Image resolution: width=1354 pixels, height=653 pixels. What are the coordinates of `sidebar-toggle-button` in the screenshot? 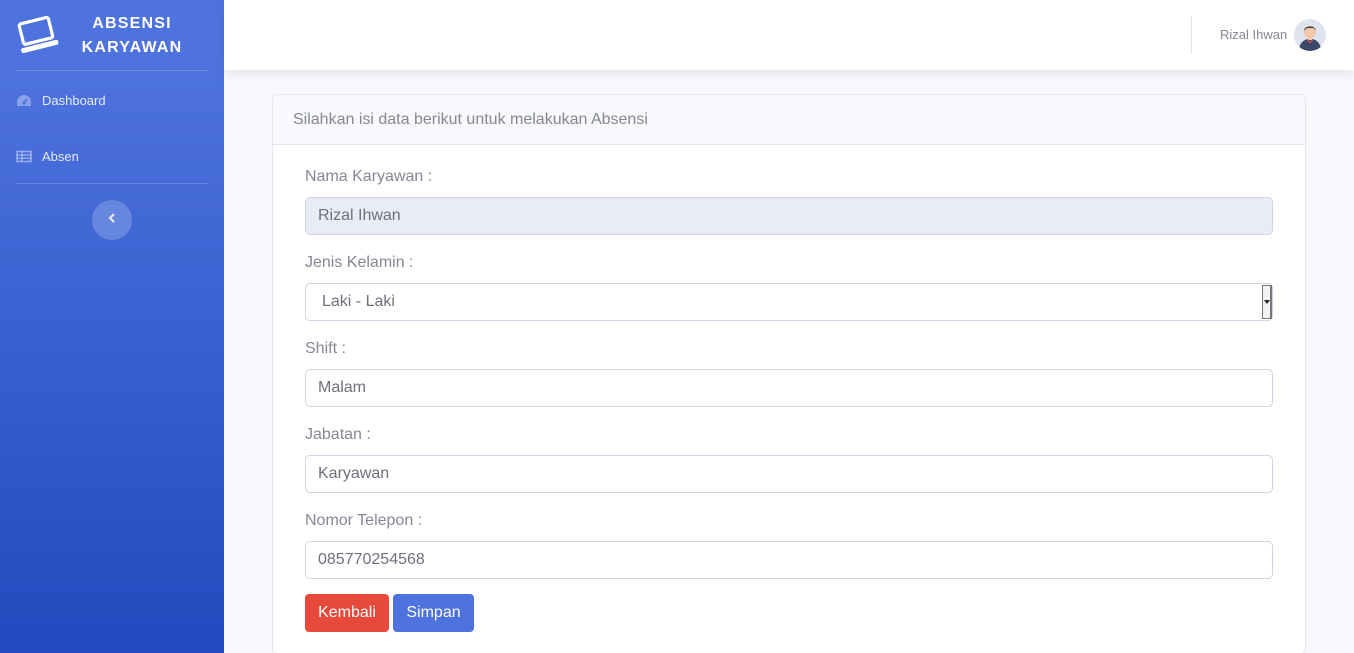 It's located at (112, 220).